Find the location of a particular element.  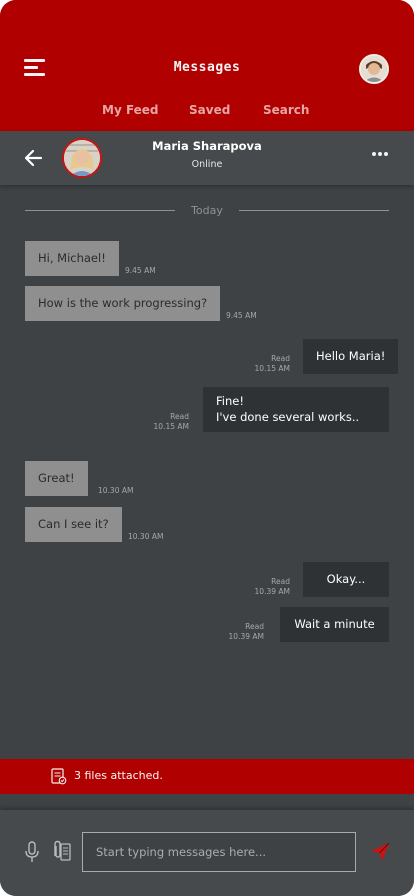

contact-name: Maria Sharapova is located at coordinates (207, 146).